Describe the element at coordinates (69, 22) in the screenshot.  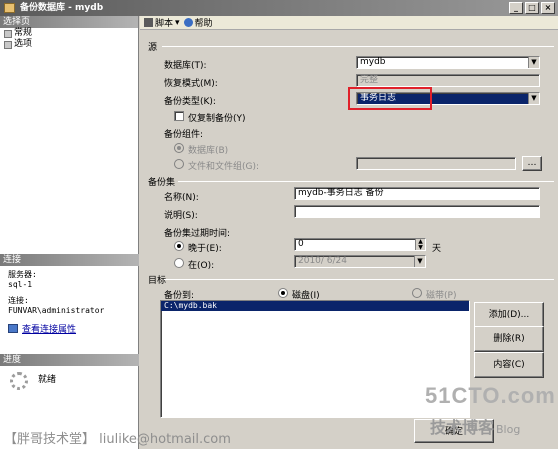
I see `select-page-header: 选择页` at that location.